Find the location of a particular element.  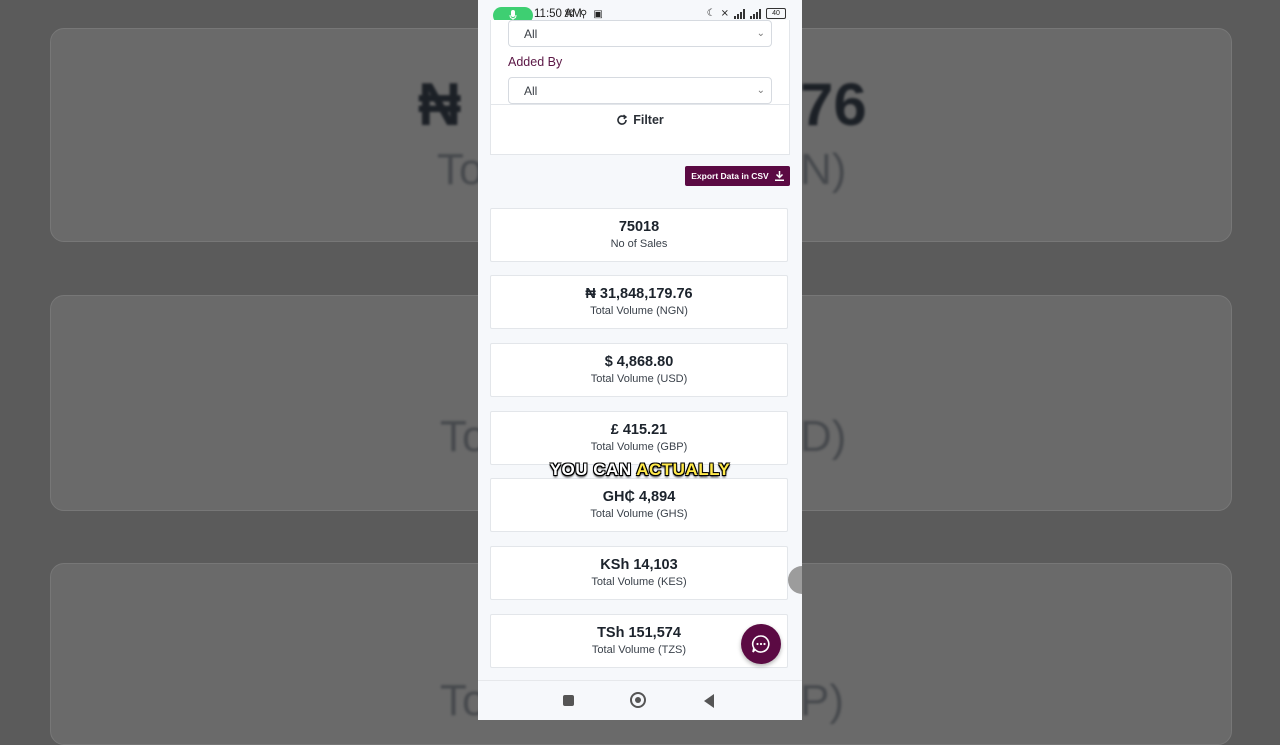

background-label-right: P) is located at coordinates (822, 700).